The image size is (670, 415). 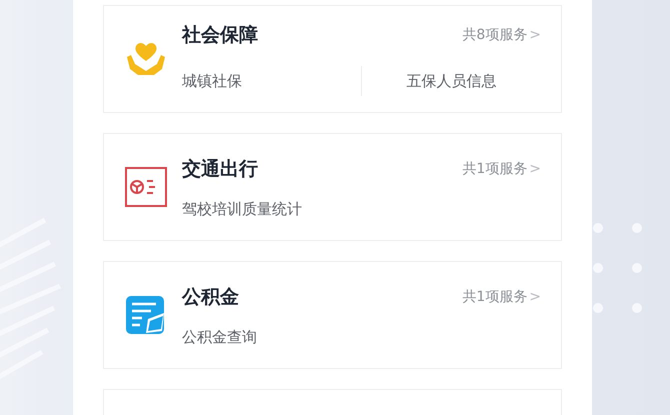 I want to click on service-count-link: 共8项服务>, so click(x=501, y=35).